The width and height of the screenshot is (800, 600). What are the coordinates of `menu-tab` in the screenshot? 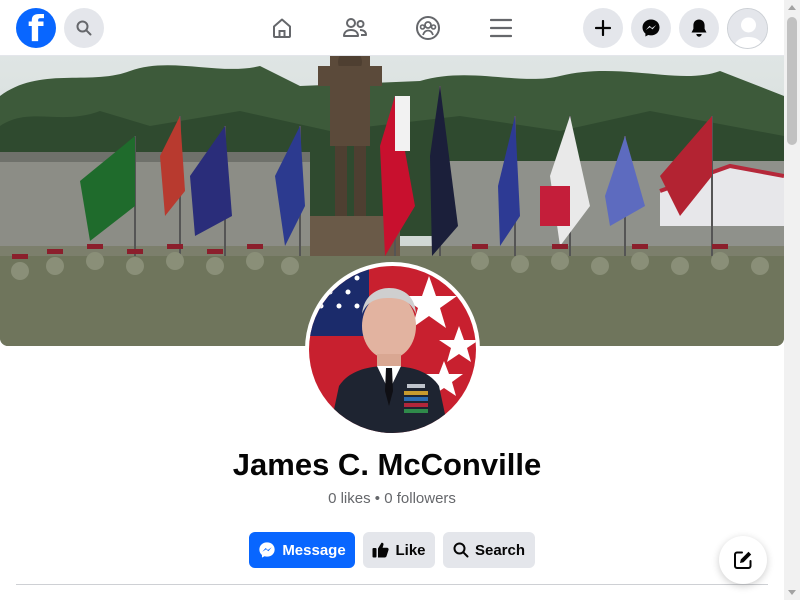 It's located at (501, 28).